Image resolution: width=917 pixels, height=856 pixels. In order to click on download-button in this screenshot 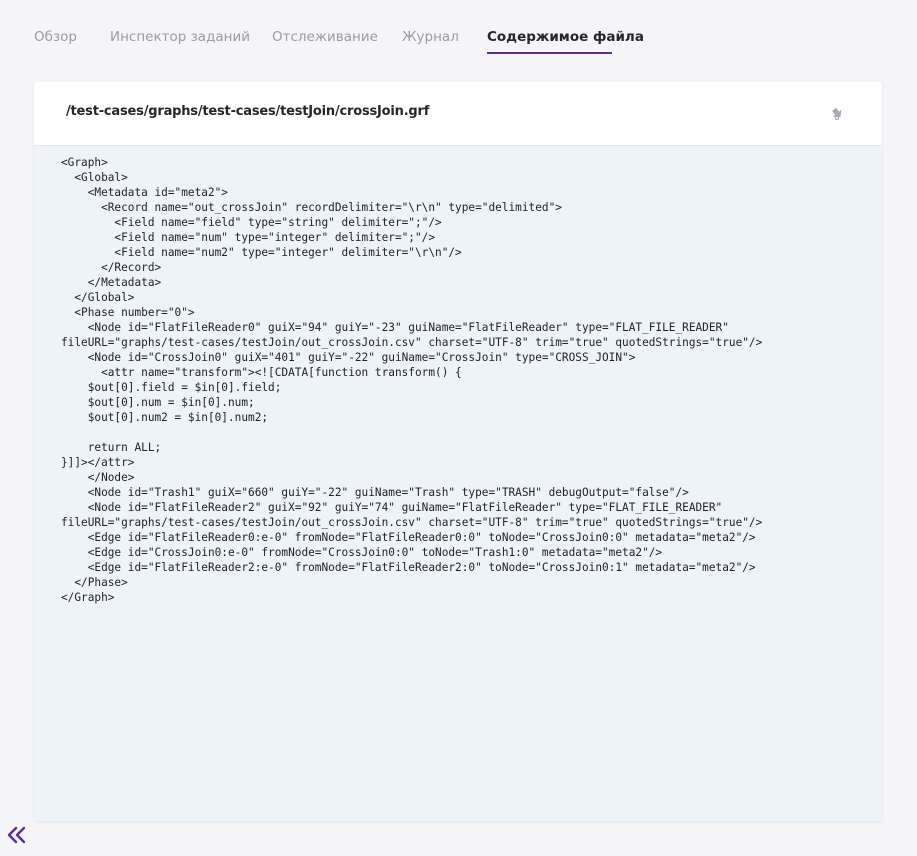, I will do `click(839, 113)`.